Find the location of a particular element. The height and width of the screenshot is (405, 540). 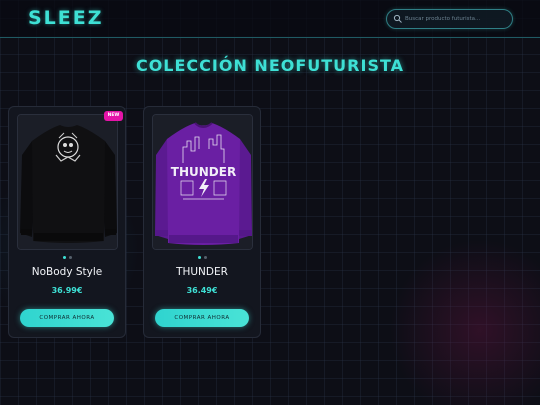

search-box is located at coordinates (449, 19).